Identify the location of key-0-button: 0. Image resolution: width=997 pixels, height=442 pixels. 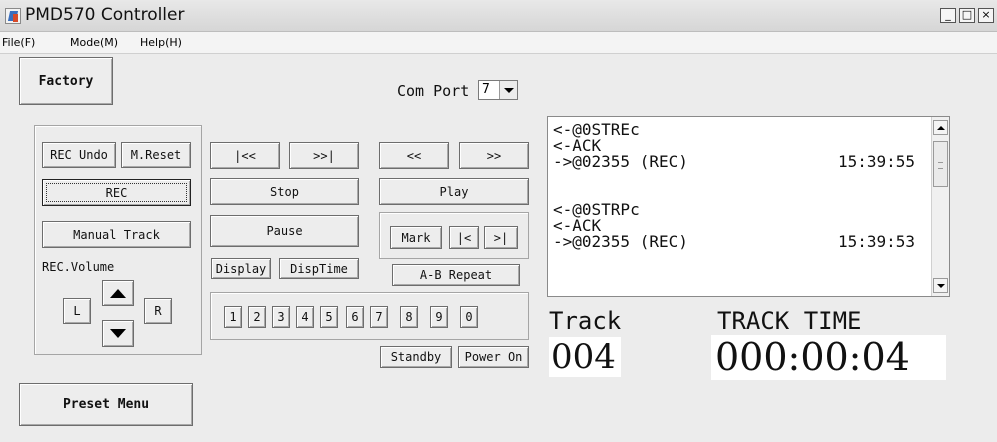
(469, 317).